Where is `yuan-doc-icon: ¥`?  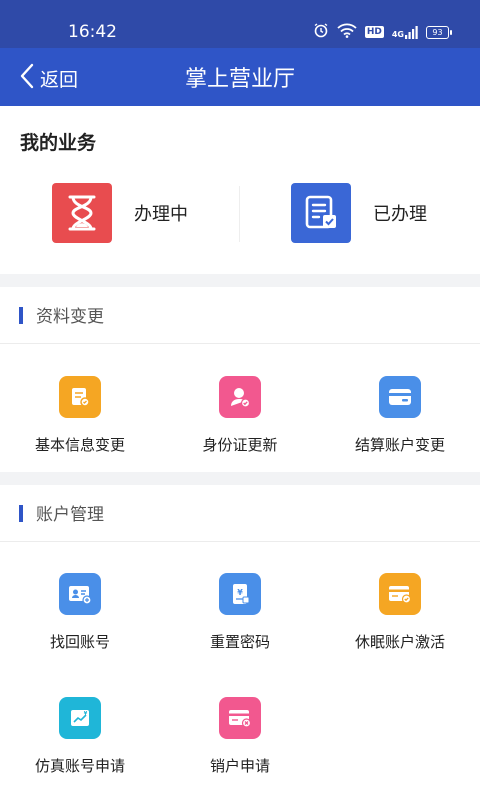
yuan-doc-icon: ¥ is located at coordinates (240, 594).